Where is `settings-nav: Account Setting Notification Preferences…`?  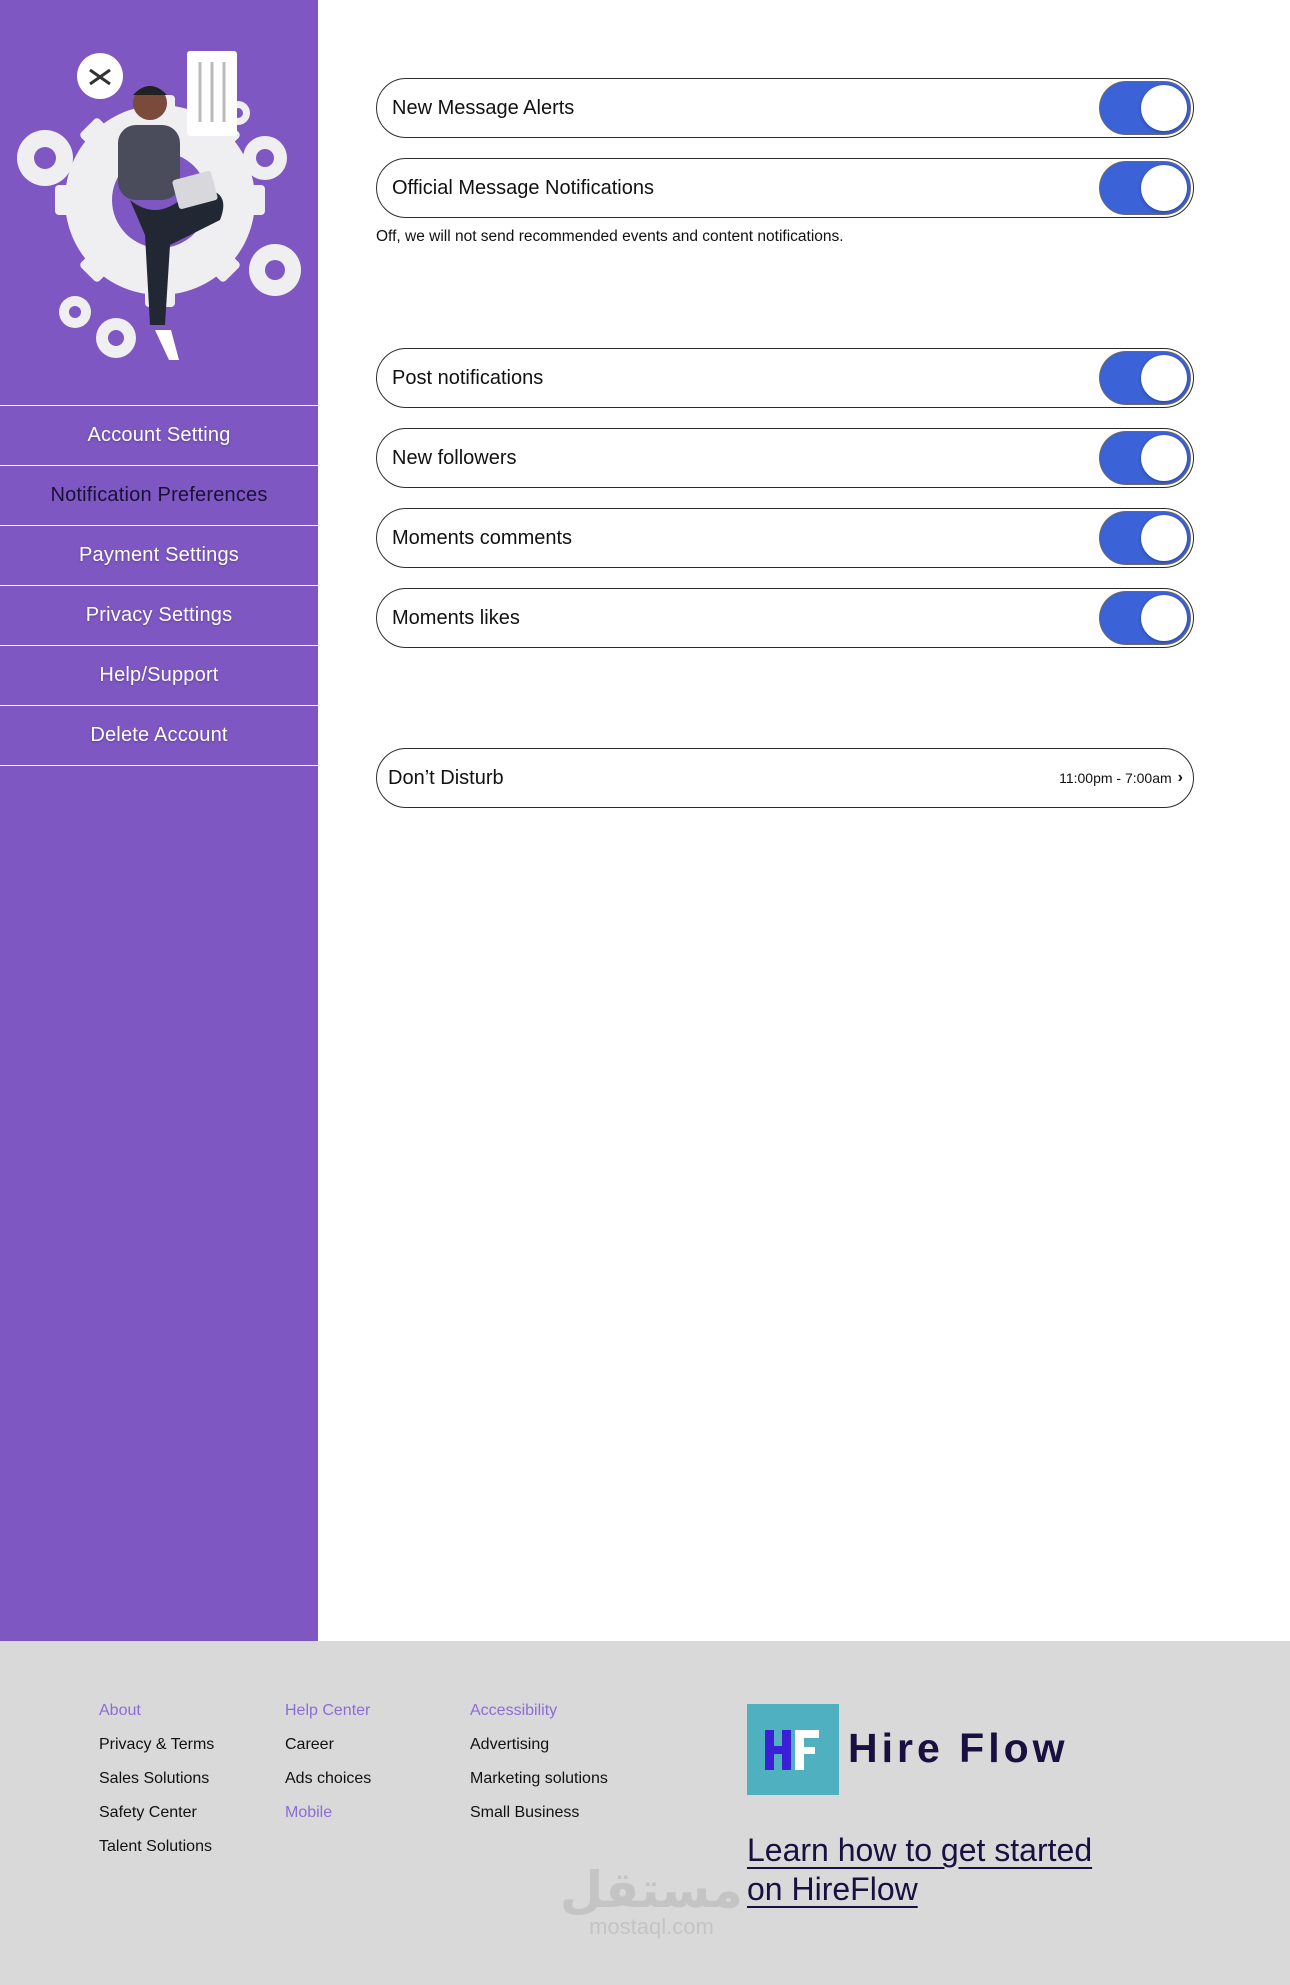
settings-nav: Account Setting Notification Preferences… is located at coordinates (159, 585).